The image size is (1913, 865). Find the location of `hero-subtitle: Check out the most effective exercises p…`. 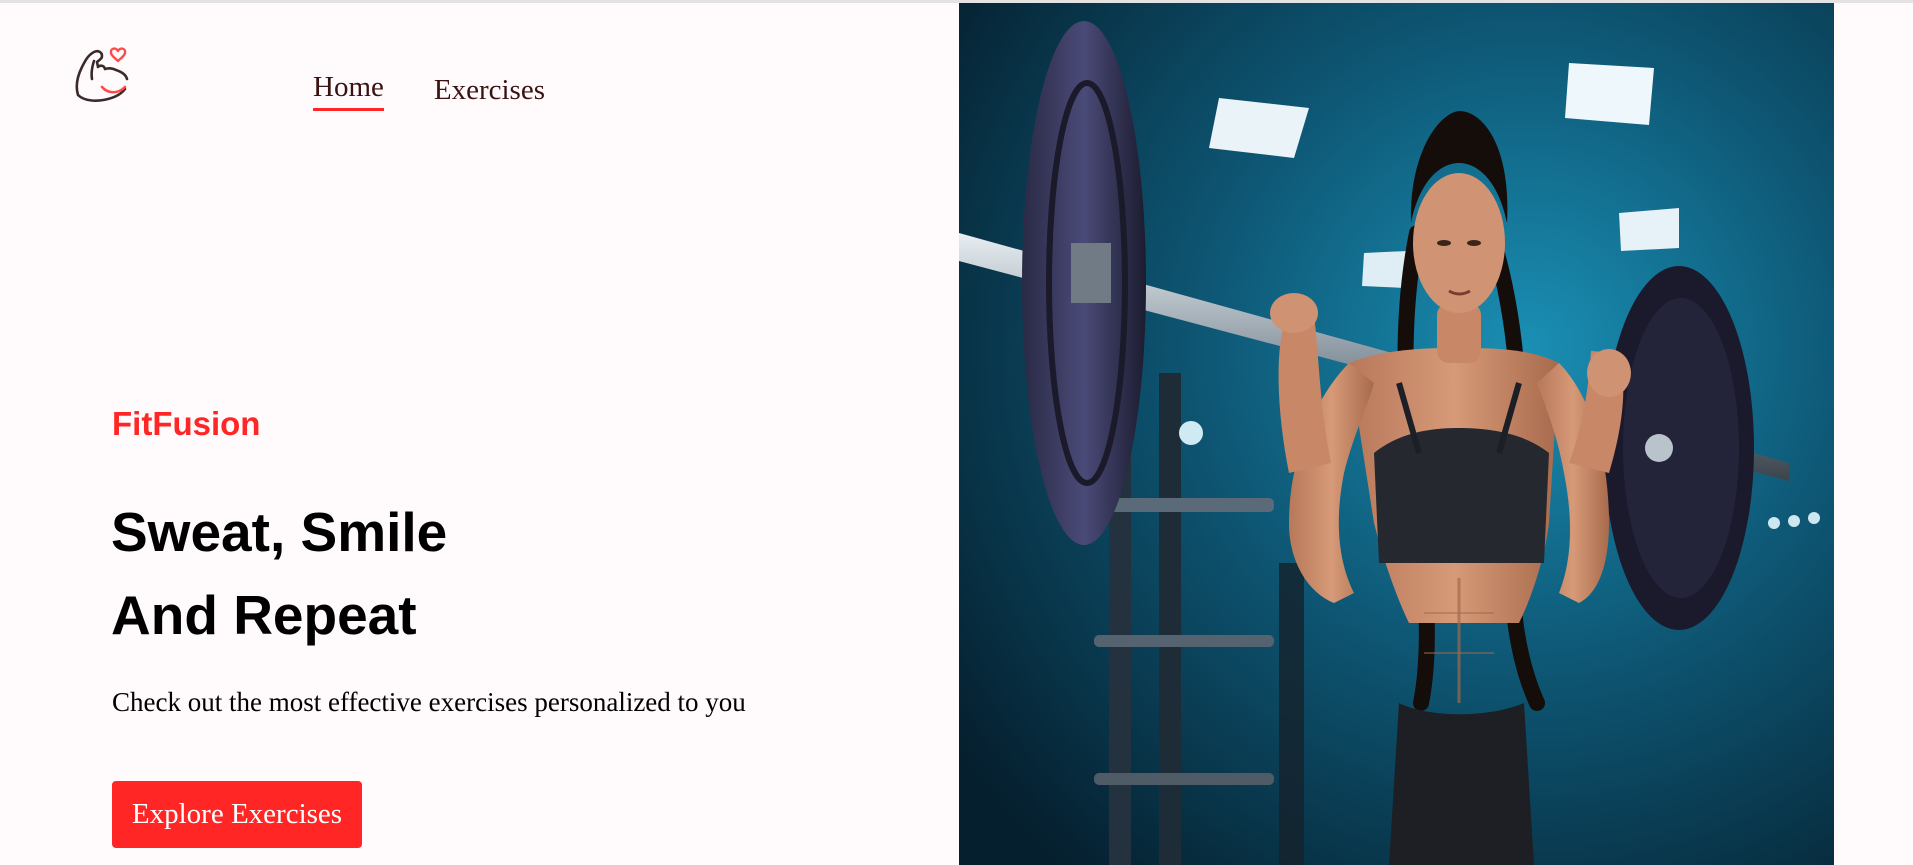

hero-subtitle: Check out the most effective exercises p… is located at coordinates (429, 702).